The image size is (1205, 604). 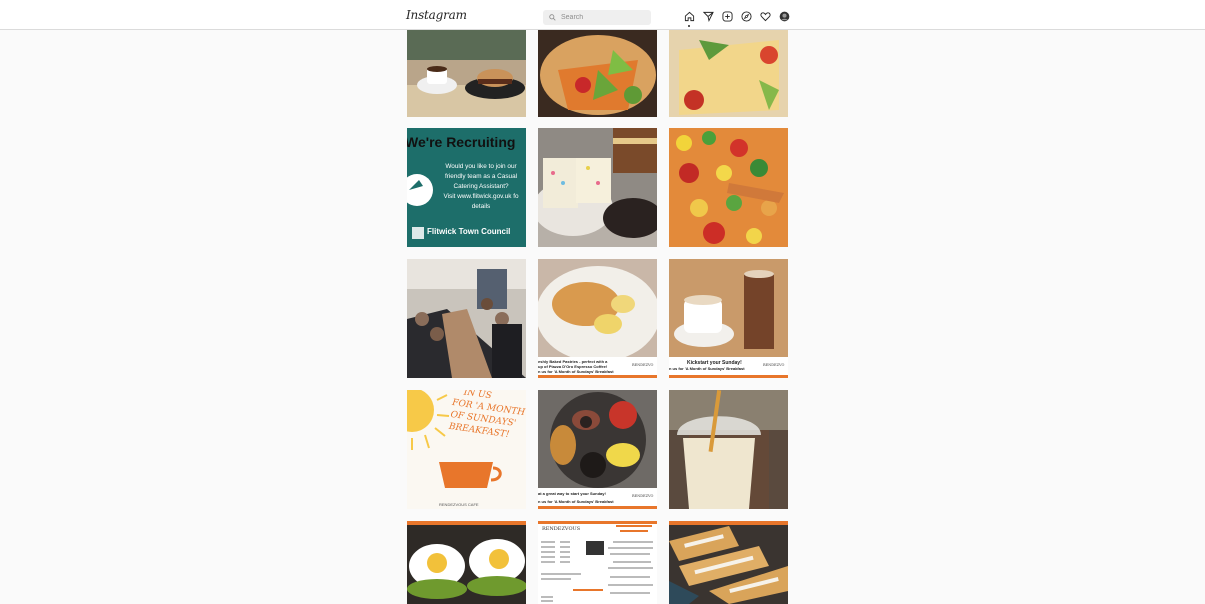 I want to click on nav-icons, so click(x=737, y=16).